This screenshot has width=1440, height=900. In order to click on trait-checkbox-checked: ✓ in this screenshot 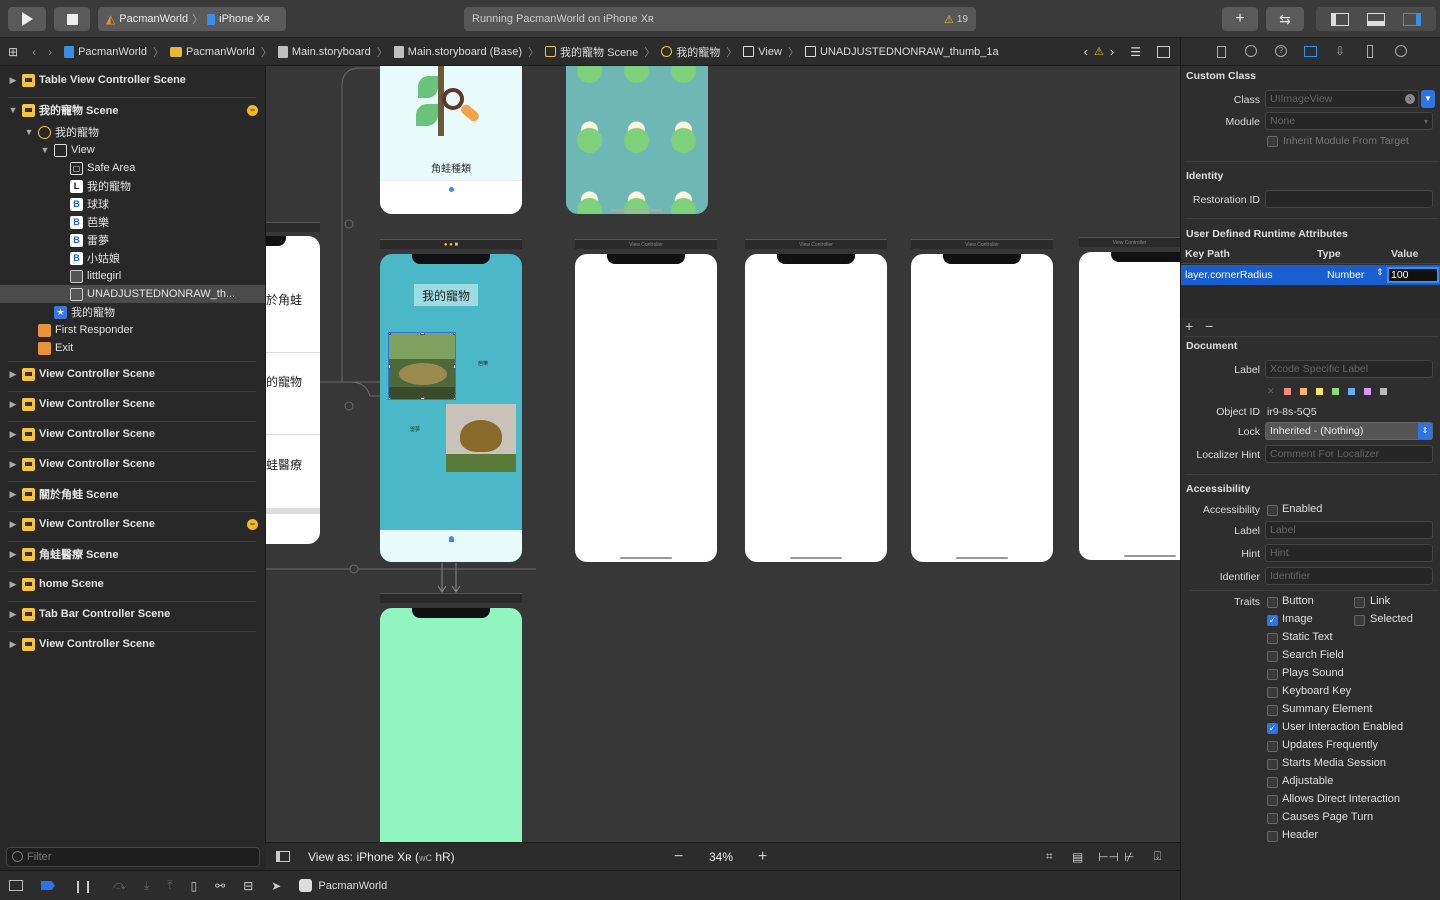, I will do `click(1272, 728)`.